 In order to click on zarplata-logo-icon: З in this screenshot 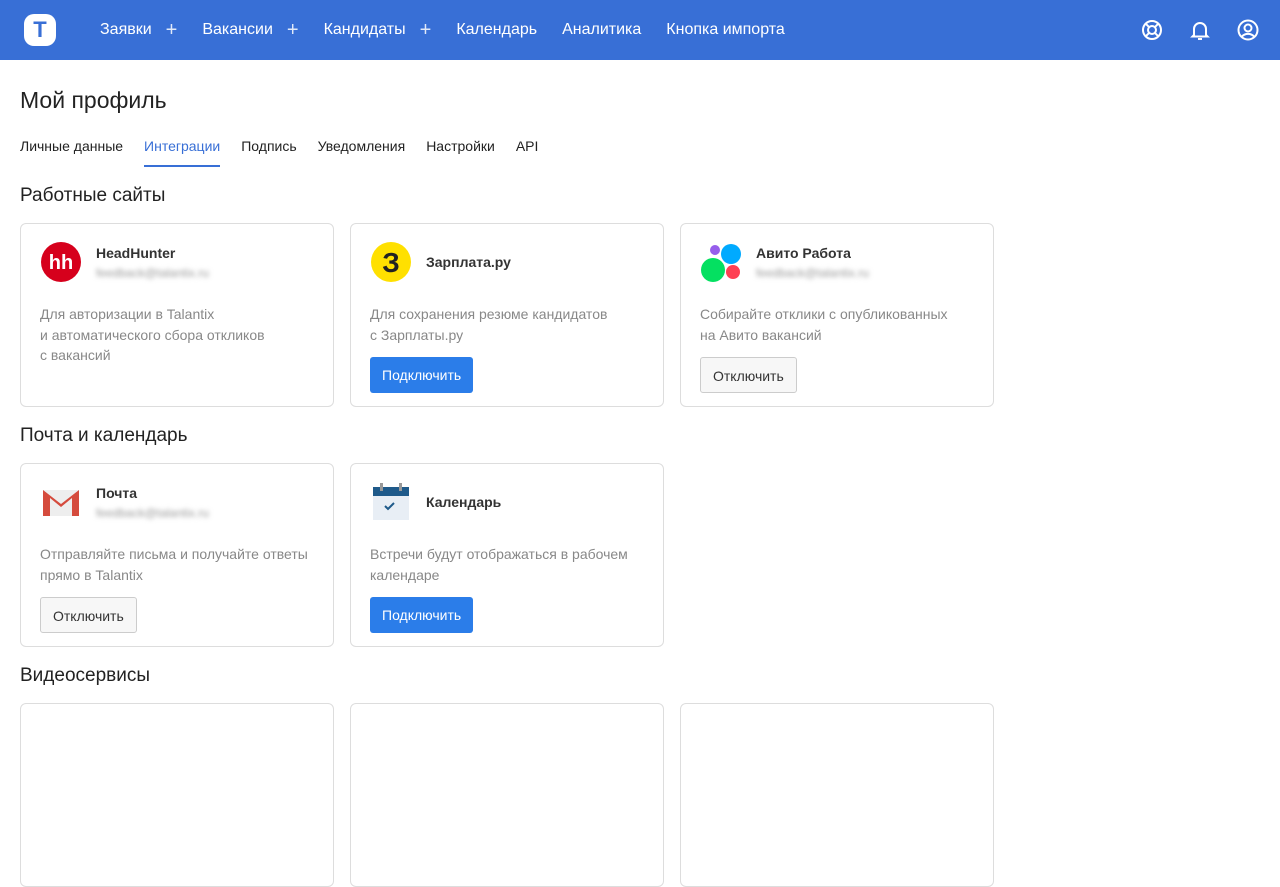, I will do `click(391, 262)`.